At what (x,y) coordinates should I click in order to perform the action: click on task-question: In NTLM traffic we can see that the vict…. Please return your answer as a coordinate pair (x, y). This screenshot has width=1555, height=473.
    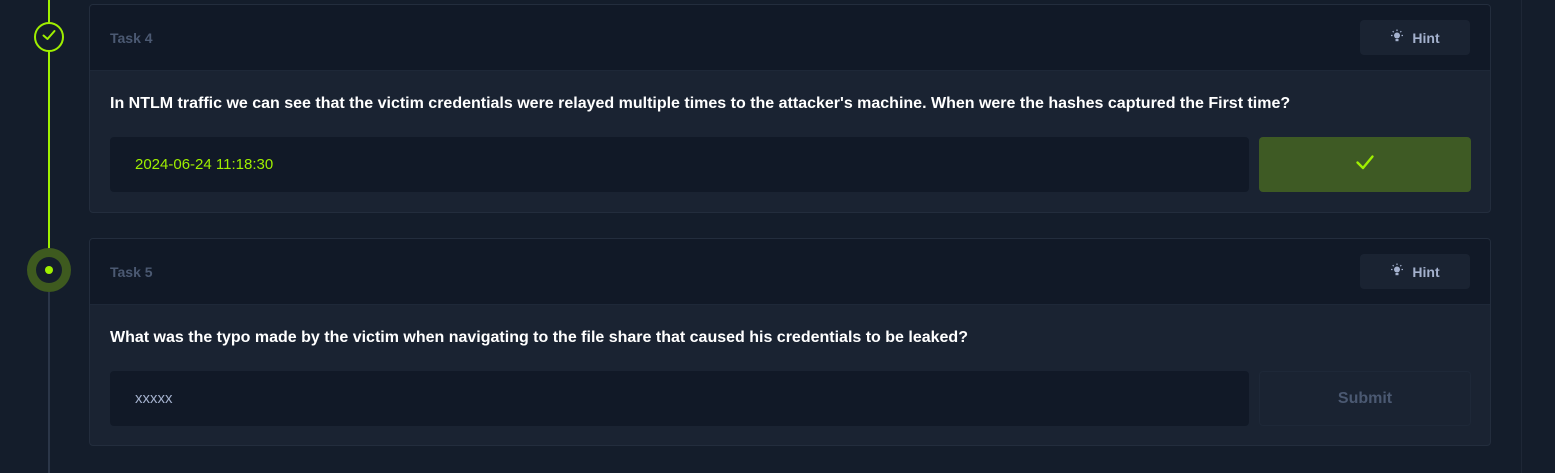
    Looking at the image, I should click on (700, 103).